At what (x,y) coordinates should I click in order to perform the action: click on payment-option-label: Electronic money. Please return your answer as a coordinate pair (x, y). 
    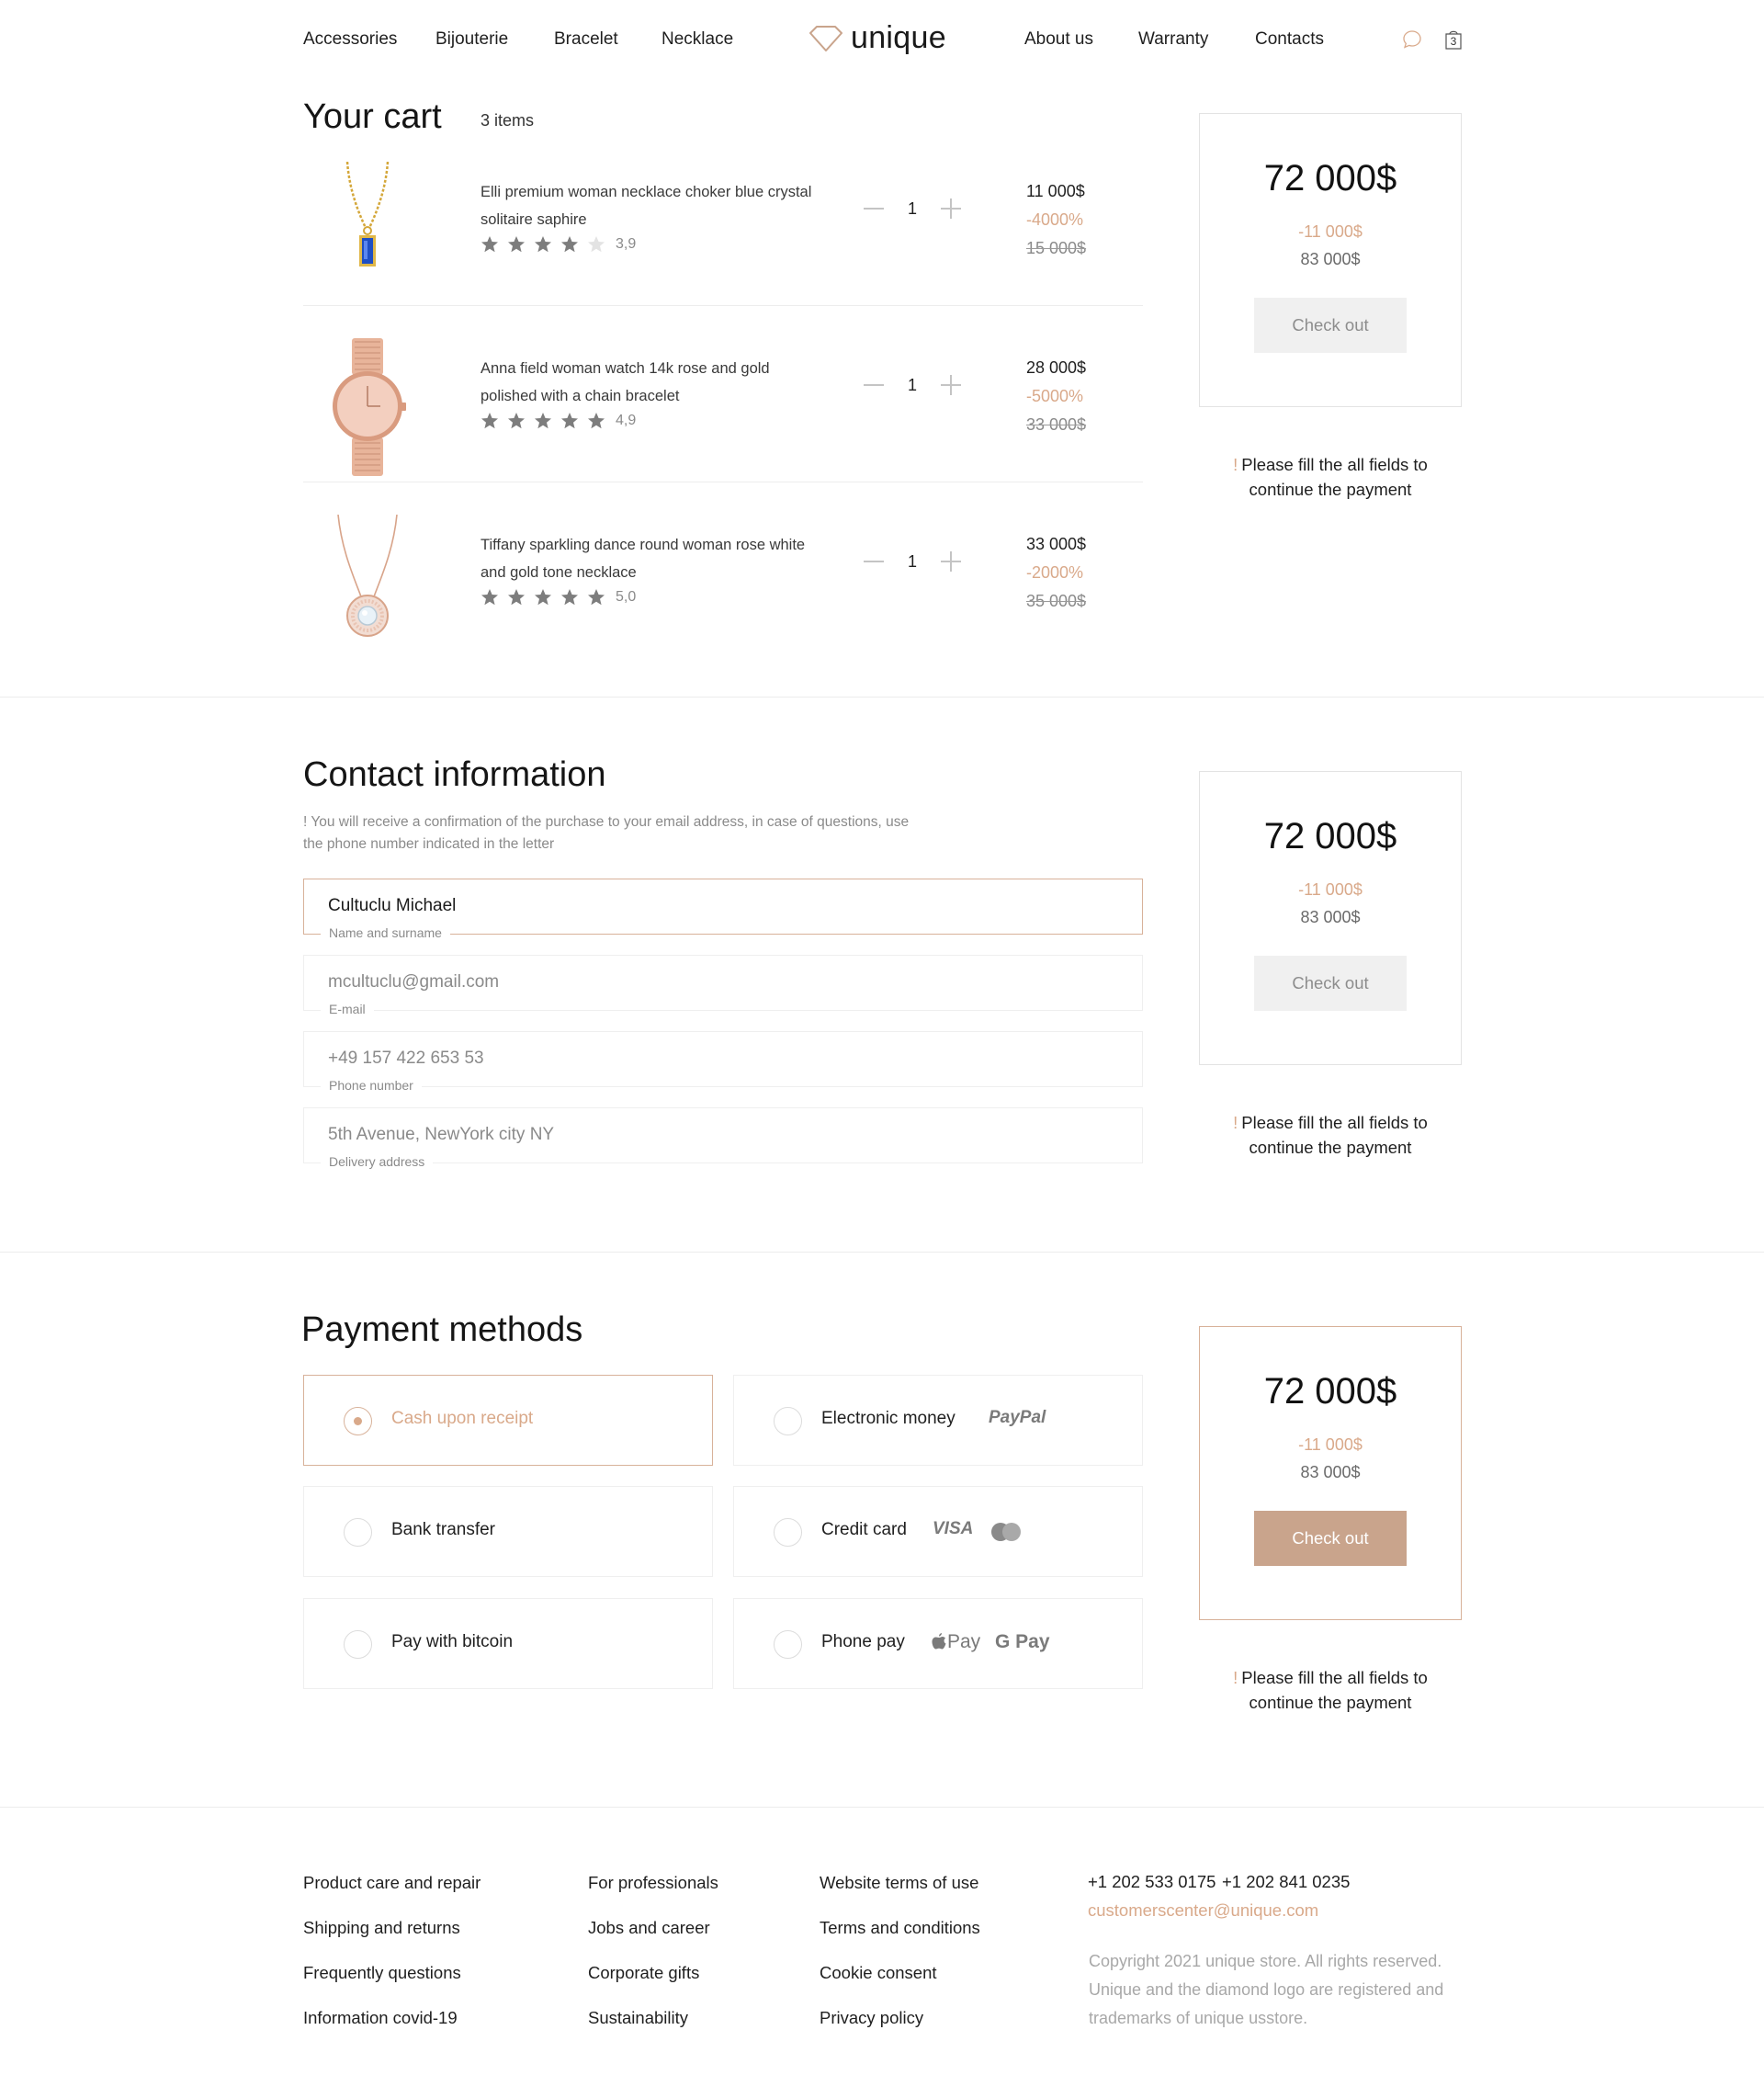
    Looking at the image, I should click on (888, 1418).